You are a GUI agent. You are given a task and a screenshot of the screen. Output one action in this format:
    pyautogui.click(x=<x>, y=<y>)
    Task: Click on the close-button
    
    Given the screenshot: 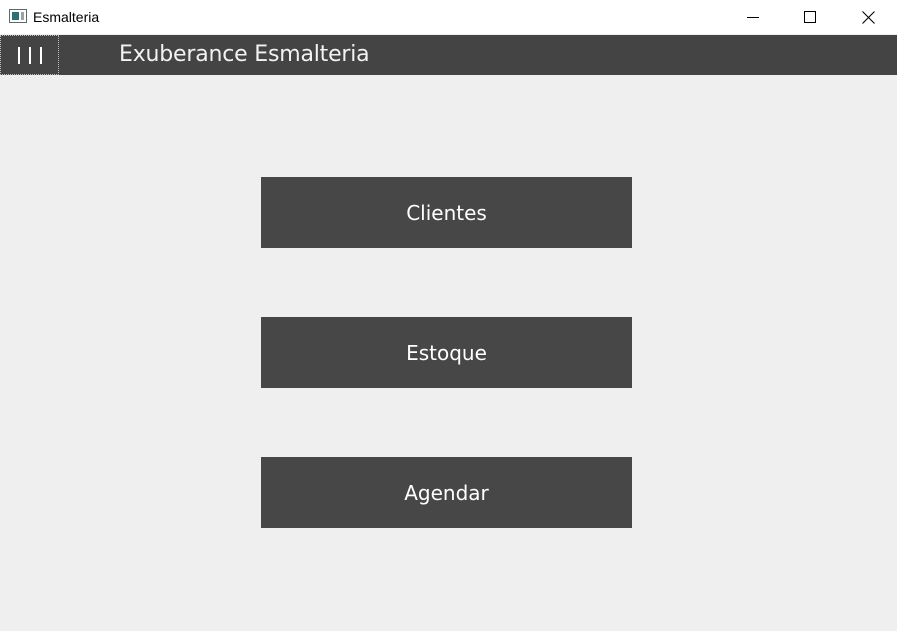 What is the action you would take?
    pyautogui.click(x=868, y=17)
    